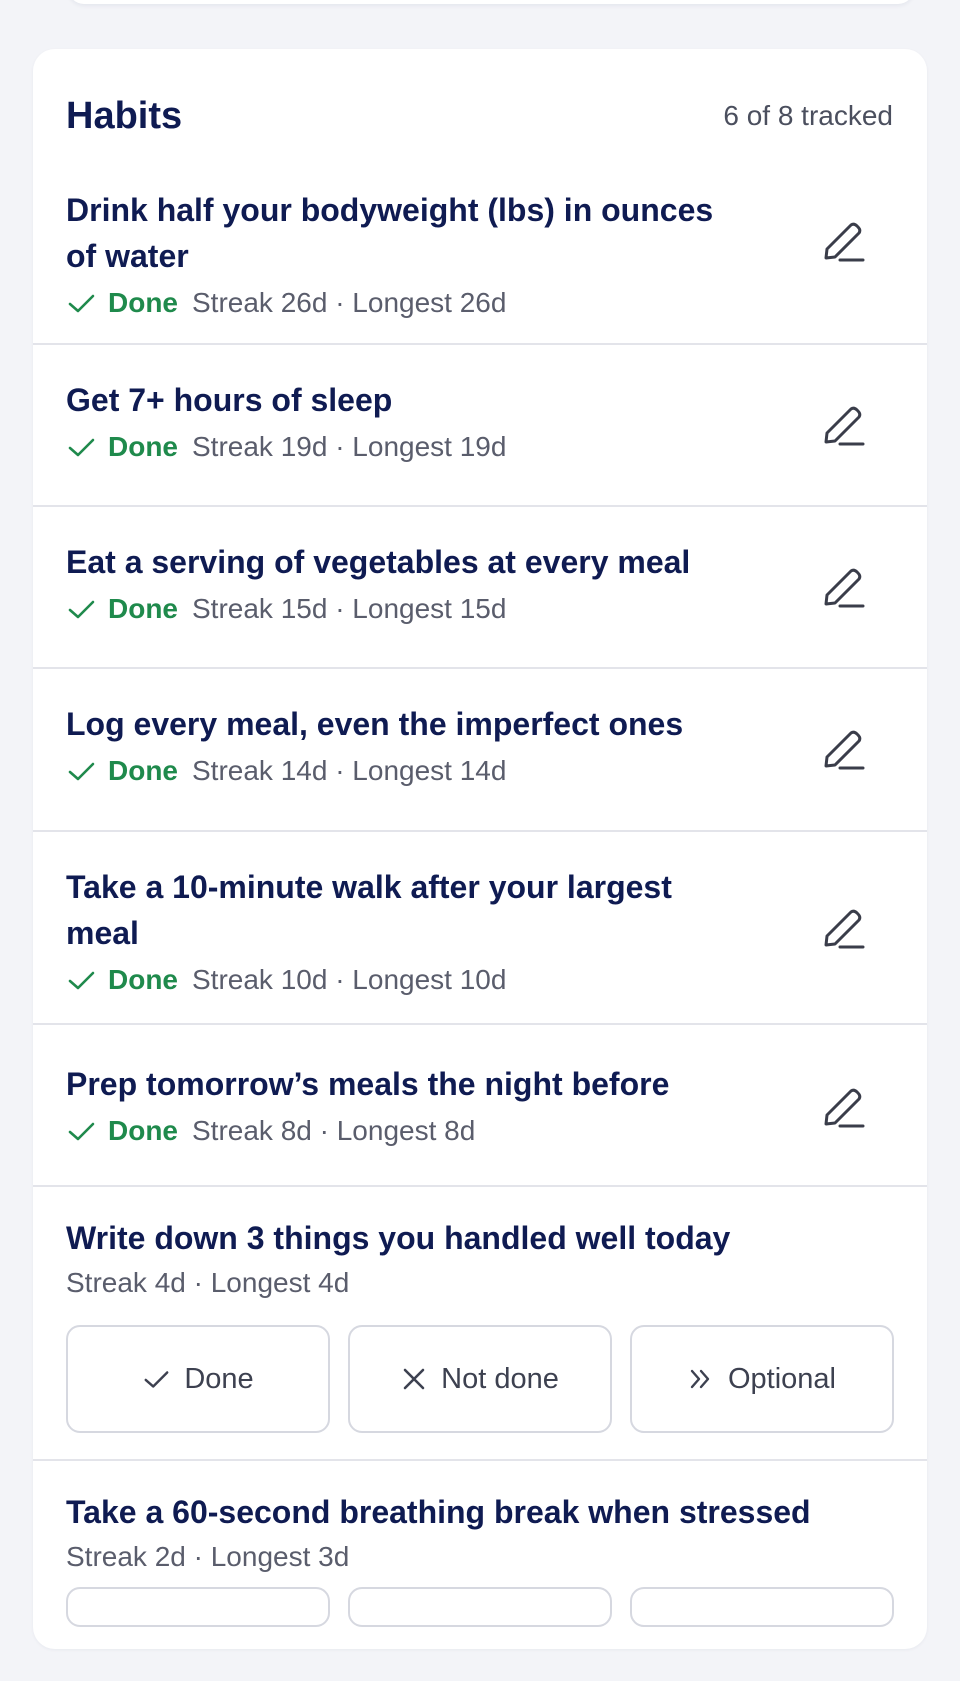  I want to click on streak-text: Streak 8d · Longest 8d, so click(334, 1130).